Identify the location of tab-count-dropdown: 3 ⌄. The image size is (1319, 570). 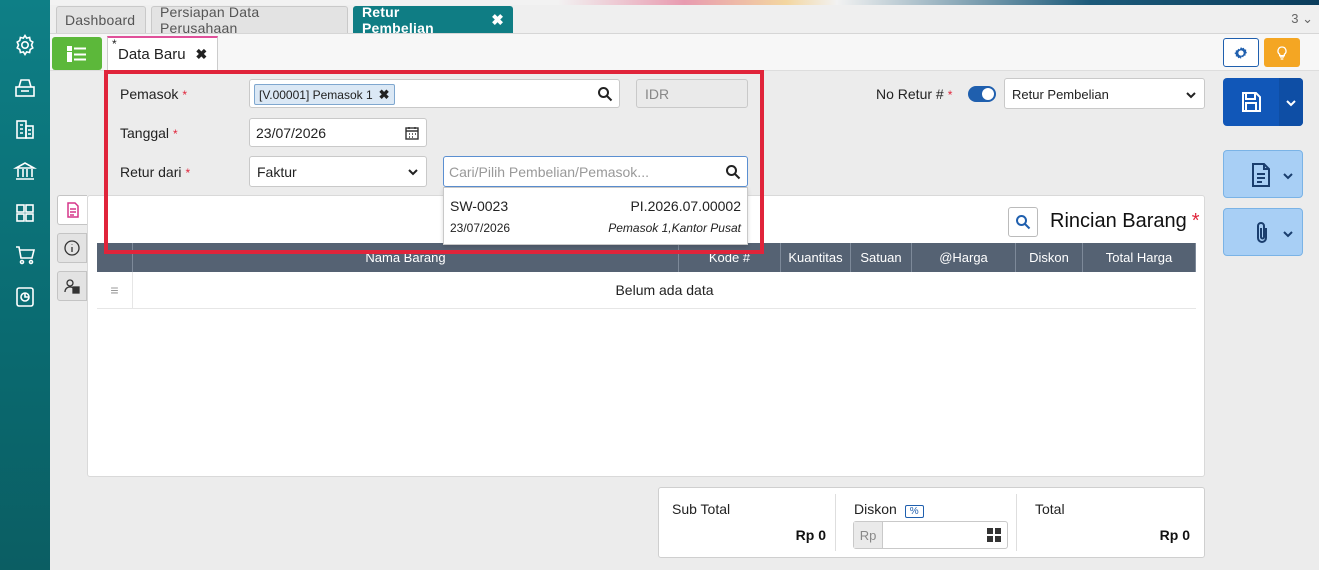
(1302, 19).